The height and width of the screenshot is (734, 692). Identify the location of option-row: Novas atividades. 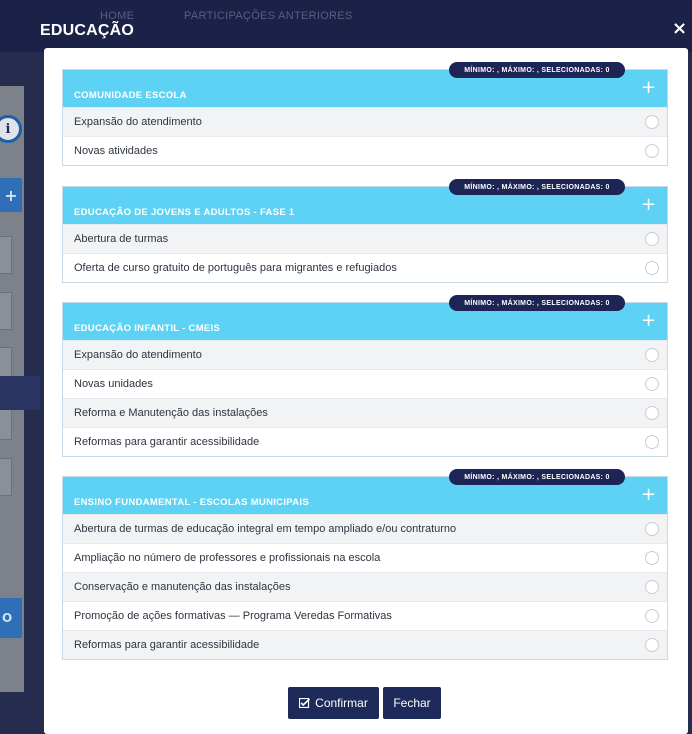
(365, 150).